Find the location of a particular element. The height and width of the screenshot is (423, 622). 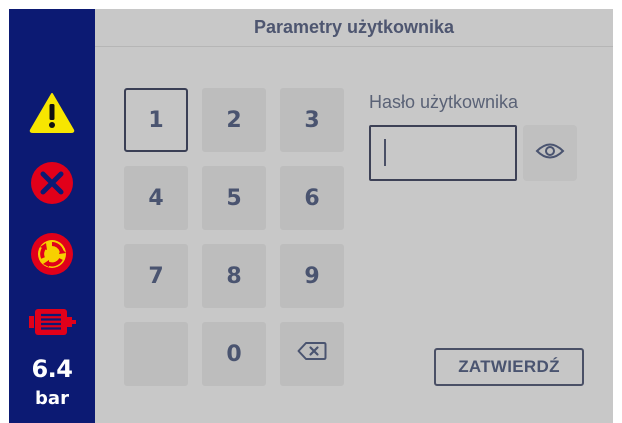

backspace-icon is located at coordinates (312, 354).